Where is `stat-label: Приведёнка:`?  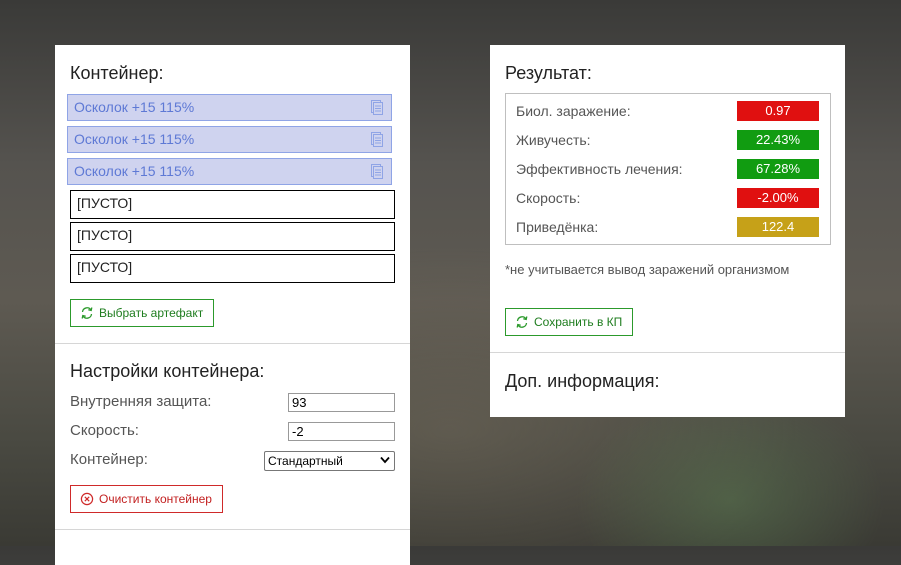
stat-label: Приведёнка: is located at coordinates (557, 227).